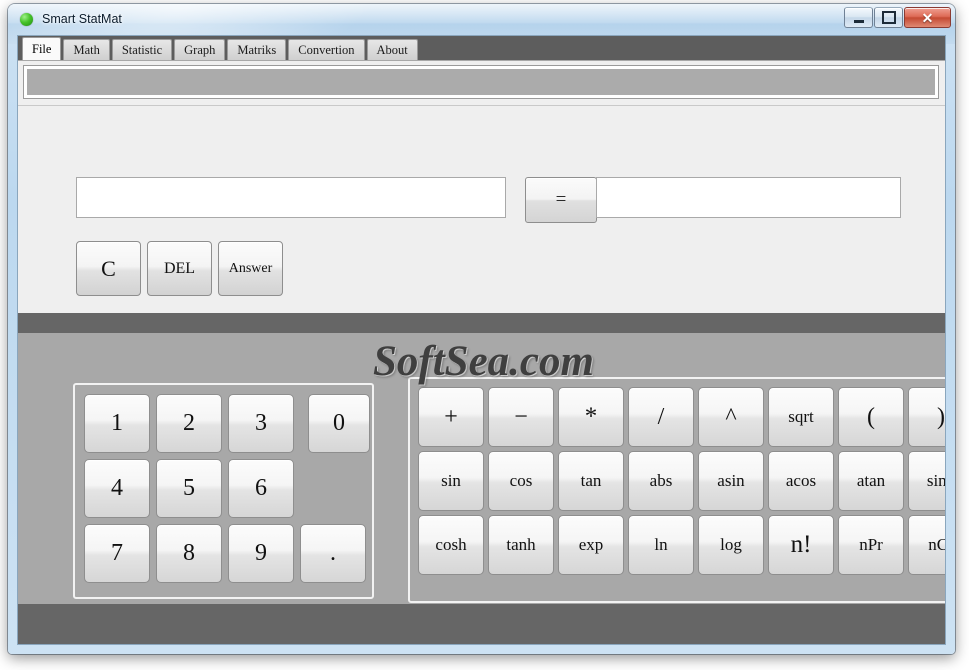 Image resolution: width=969 pixels, height=670 pixels. Describe the element at coordinates (871, 545) in the screenshot. I see `funcpad-key-npr: nPr` at that location.